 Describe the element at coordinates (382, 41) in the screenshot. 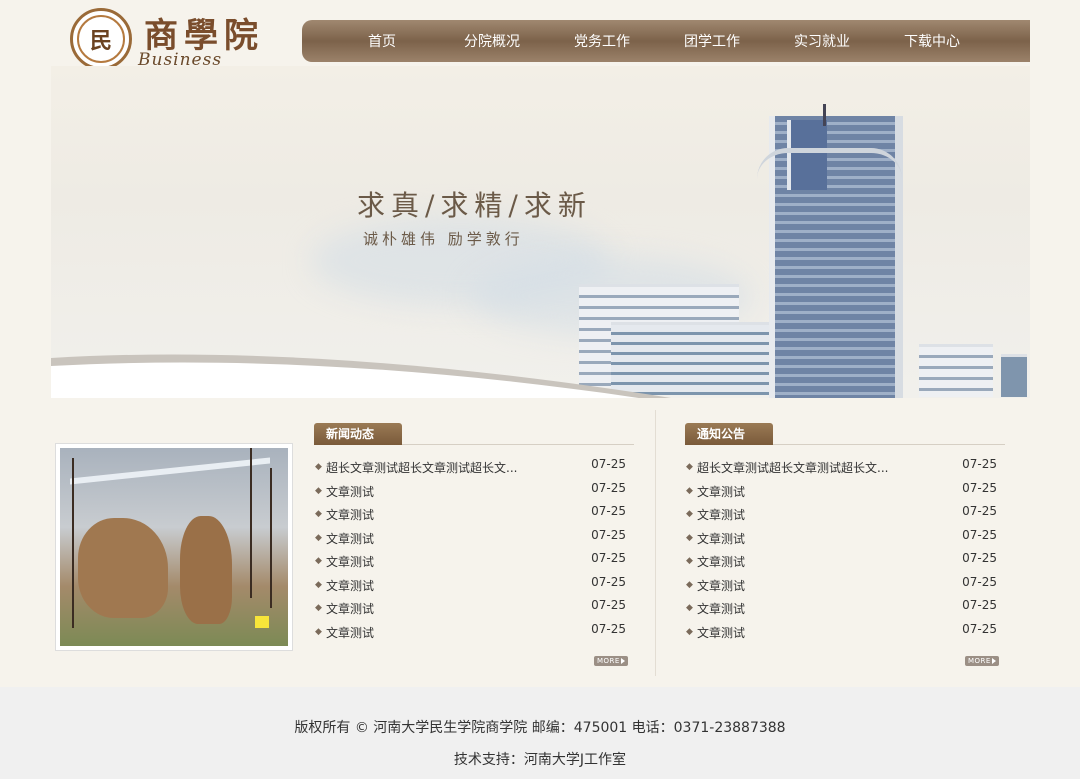

I see `nav-item-home: 首页` at that location.